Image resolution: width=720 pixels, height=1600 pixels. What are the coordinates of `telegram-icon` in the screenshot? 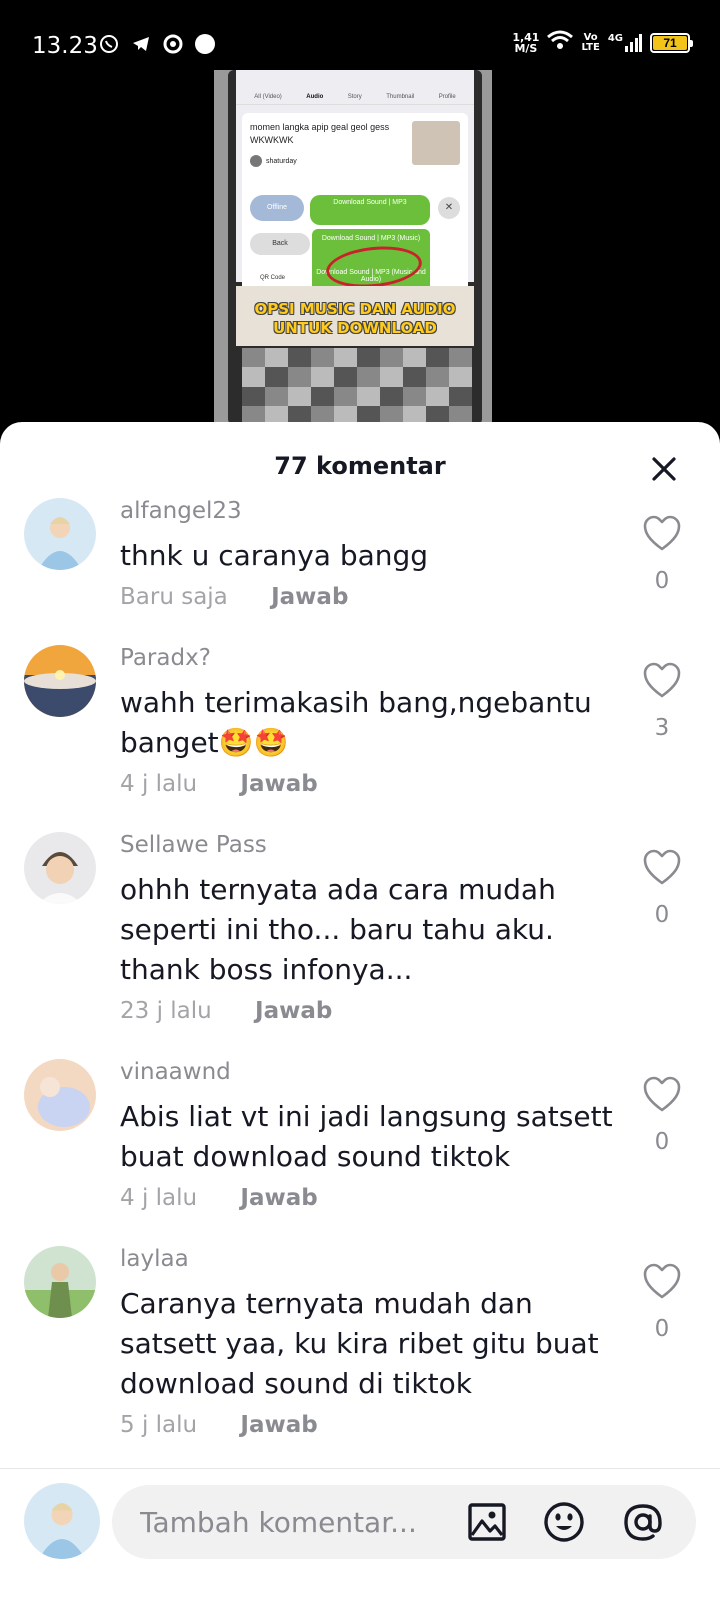 It's located at (141, 44).